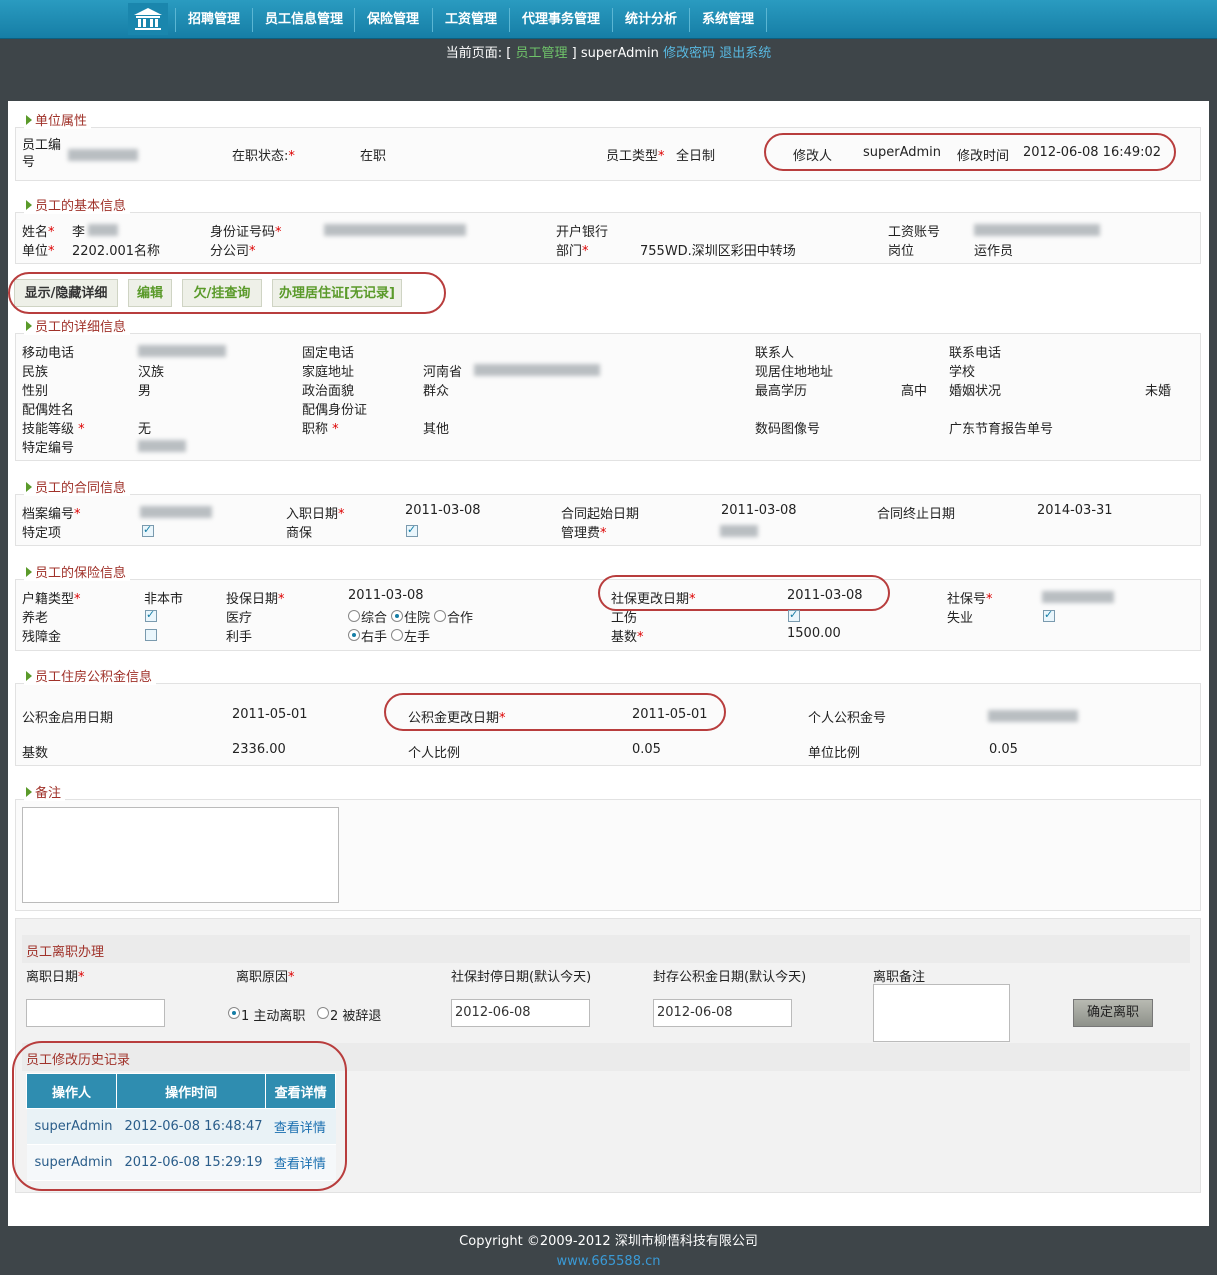 The image size is (1217, 1275). I want to click on id-label: 身份证号码*, so click(246, 232).